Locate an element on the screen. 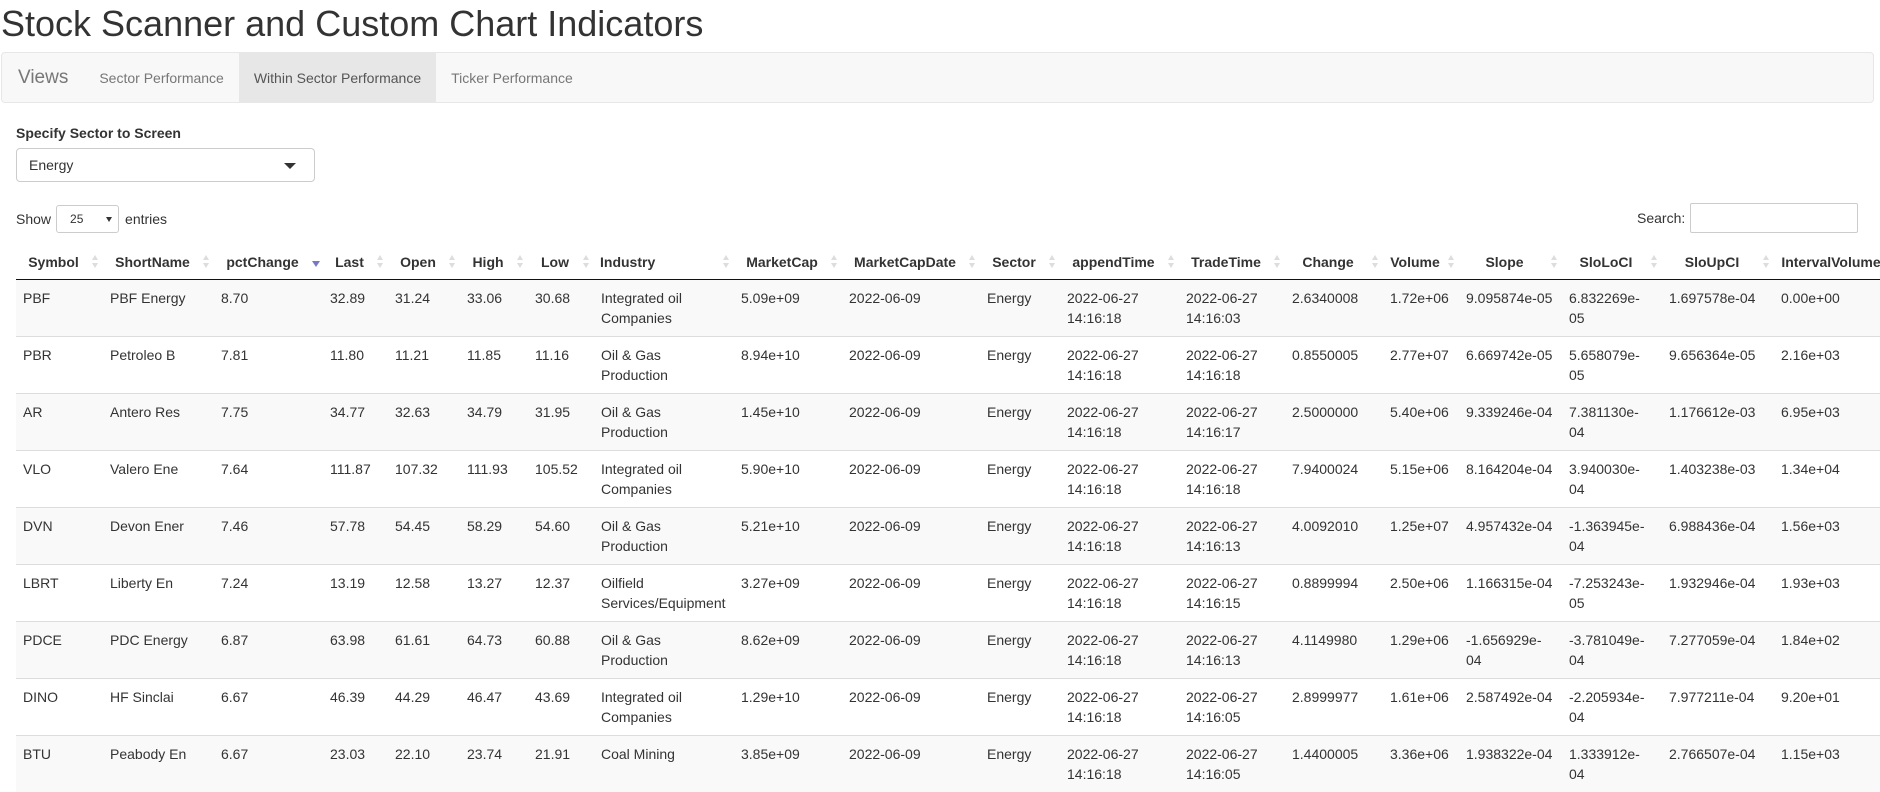 Image resolution: width=1880 pixels, height=792 pixels. cell-tradetime: 2022-06-27 14:16:18 is located at coordinates (1232, 364).